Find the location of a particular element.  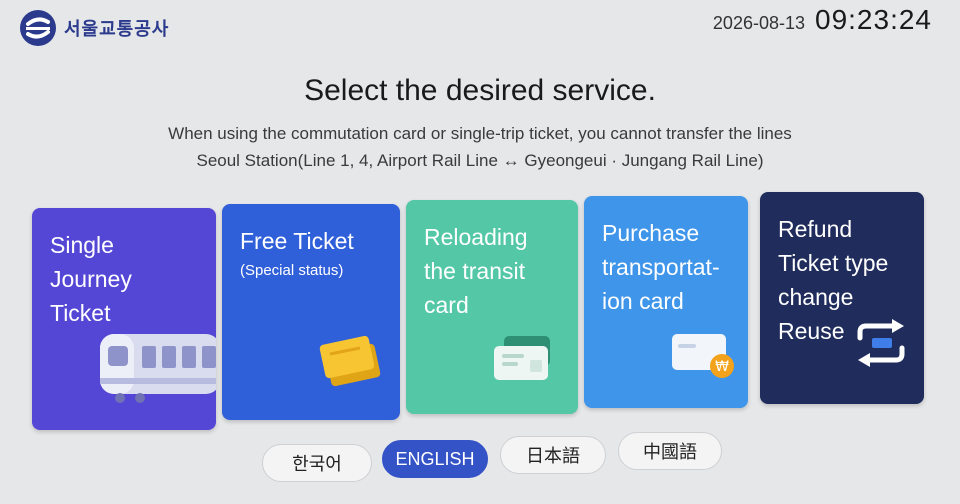

purchase-transportation-card-button: Purchase transportat- ion card ₩ is located at coordinates (666, 302).